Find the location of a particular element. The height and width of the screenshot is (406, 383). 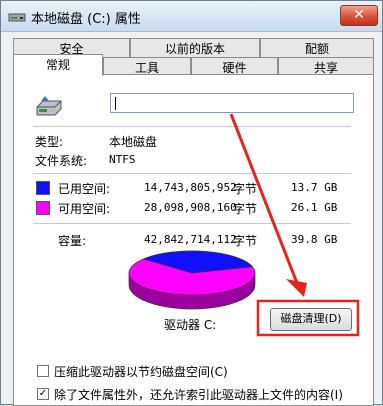

divider-middle is located at coordinates (192, 173).